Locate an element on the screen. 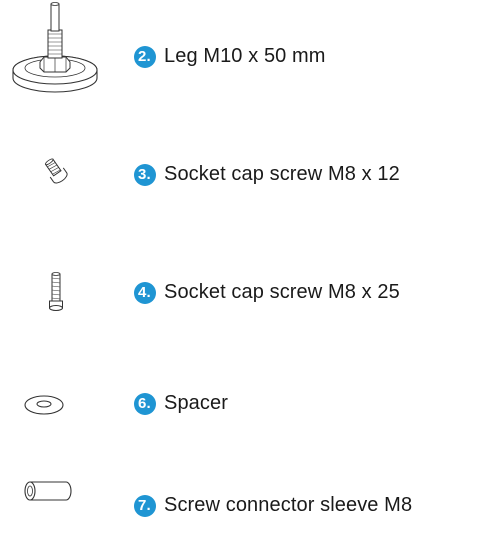  part-row-spacer: 6. Spacer is located at coordinates (242, 410).